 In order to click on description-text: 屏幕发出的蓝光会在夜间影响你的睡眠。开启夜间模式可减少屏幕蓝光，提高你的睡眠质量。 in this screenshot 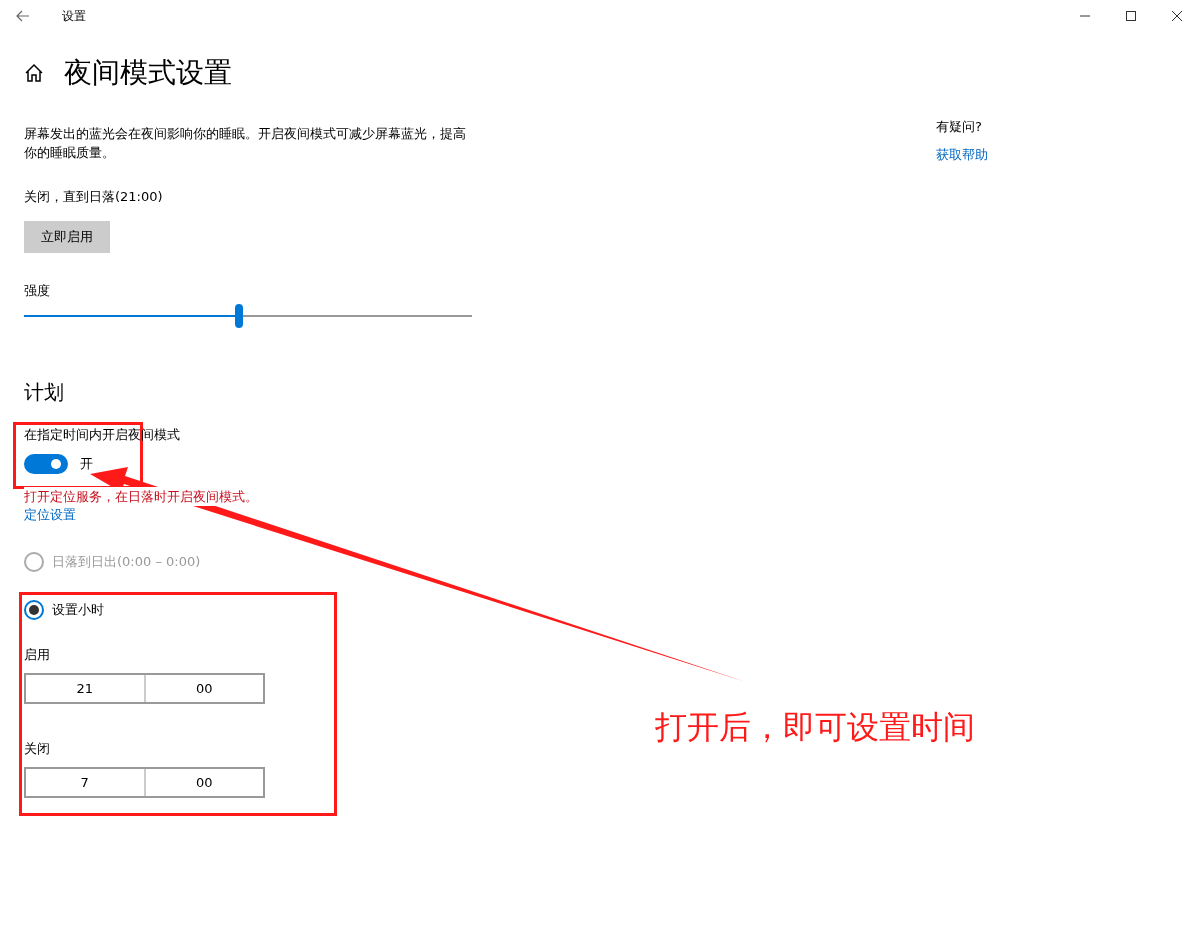, I will do `click(245, 143)`.